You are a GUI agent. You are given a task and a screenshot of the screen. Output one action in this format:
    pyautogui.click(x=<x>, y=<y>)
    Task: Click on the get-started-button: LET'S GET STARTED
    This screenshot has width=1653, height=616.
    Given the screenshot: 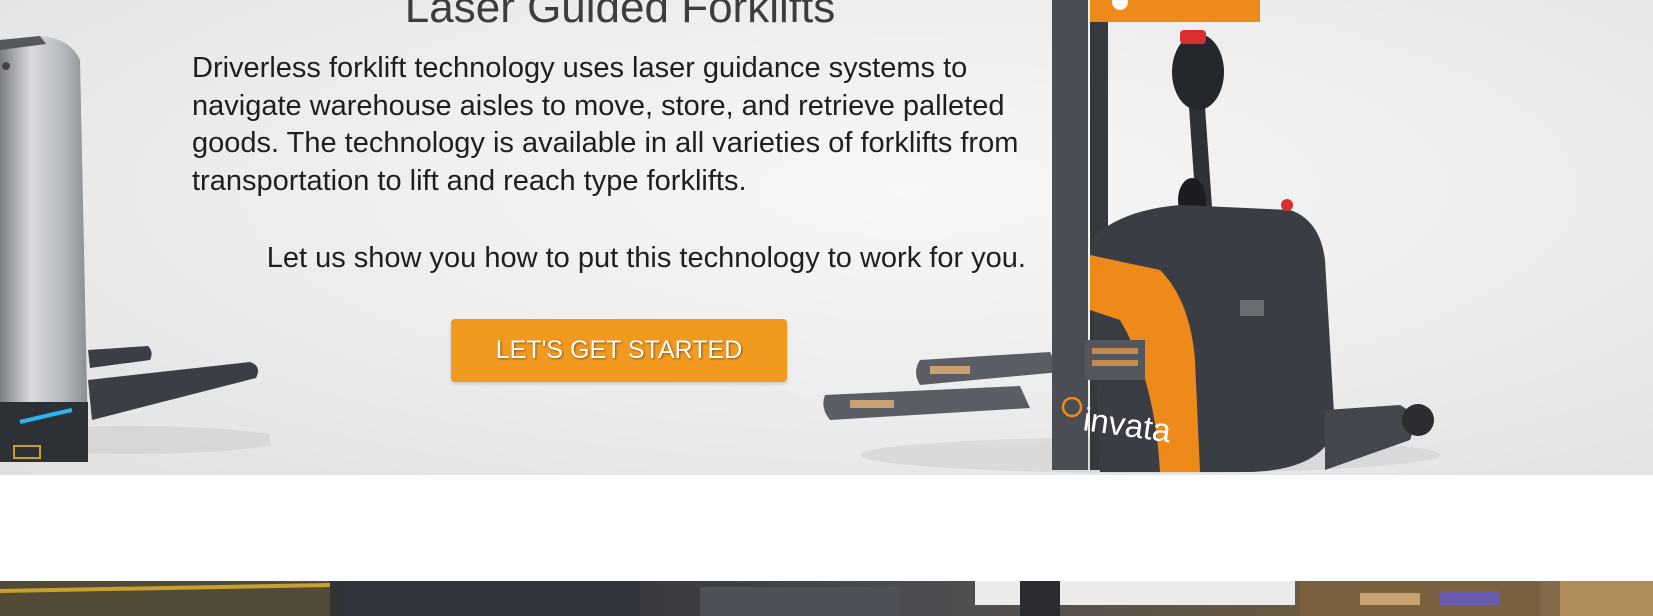 What is the action you would take?
    pyautogui.click(x=619, y=350)
    